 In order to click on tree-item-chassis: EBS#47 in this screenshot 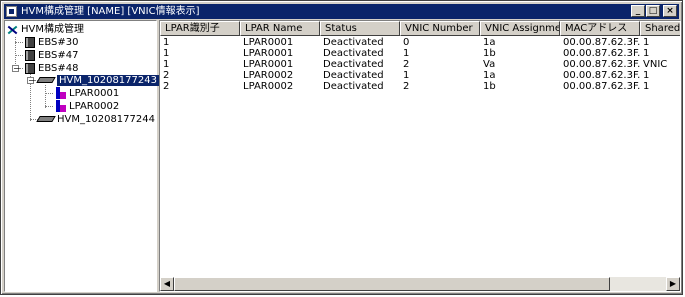, I will do `click(51, 55)`.